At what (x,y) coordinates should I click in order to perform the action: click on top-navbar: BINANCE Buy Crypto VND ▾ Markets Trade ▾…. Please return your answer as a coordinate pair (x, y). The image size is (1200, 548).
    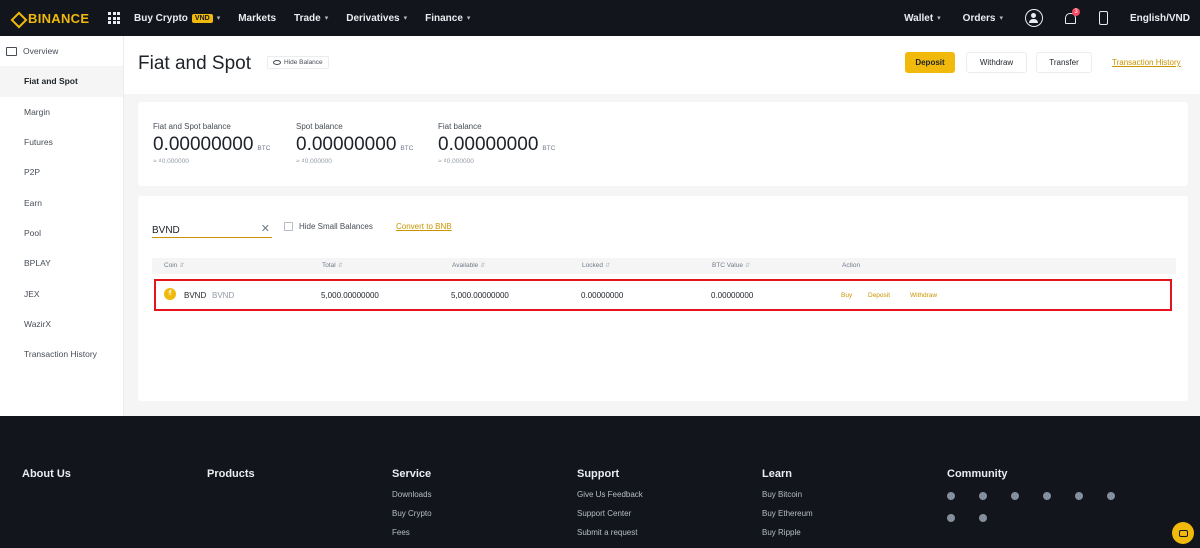
    Looking at the image, I should click on (600, 18).